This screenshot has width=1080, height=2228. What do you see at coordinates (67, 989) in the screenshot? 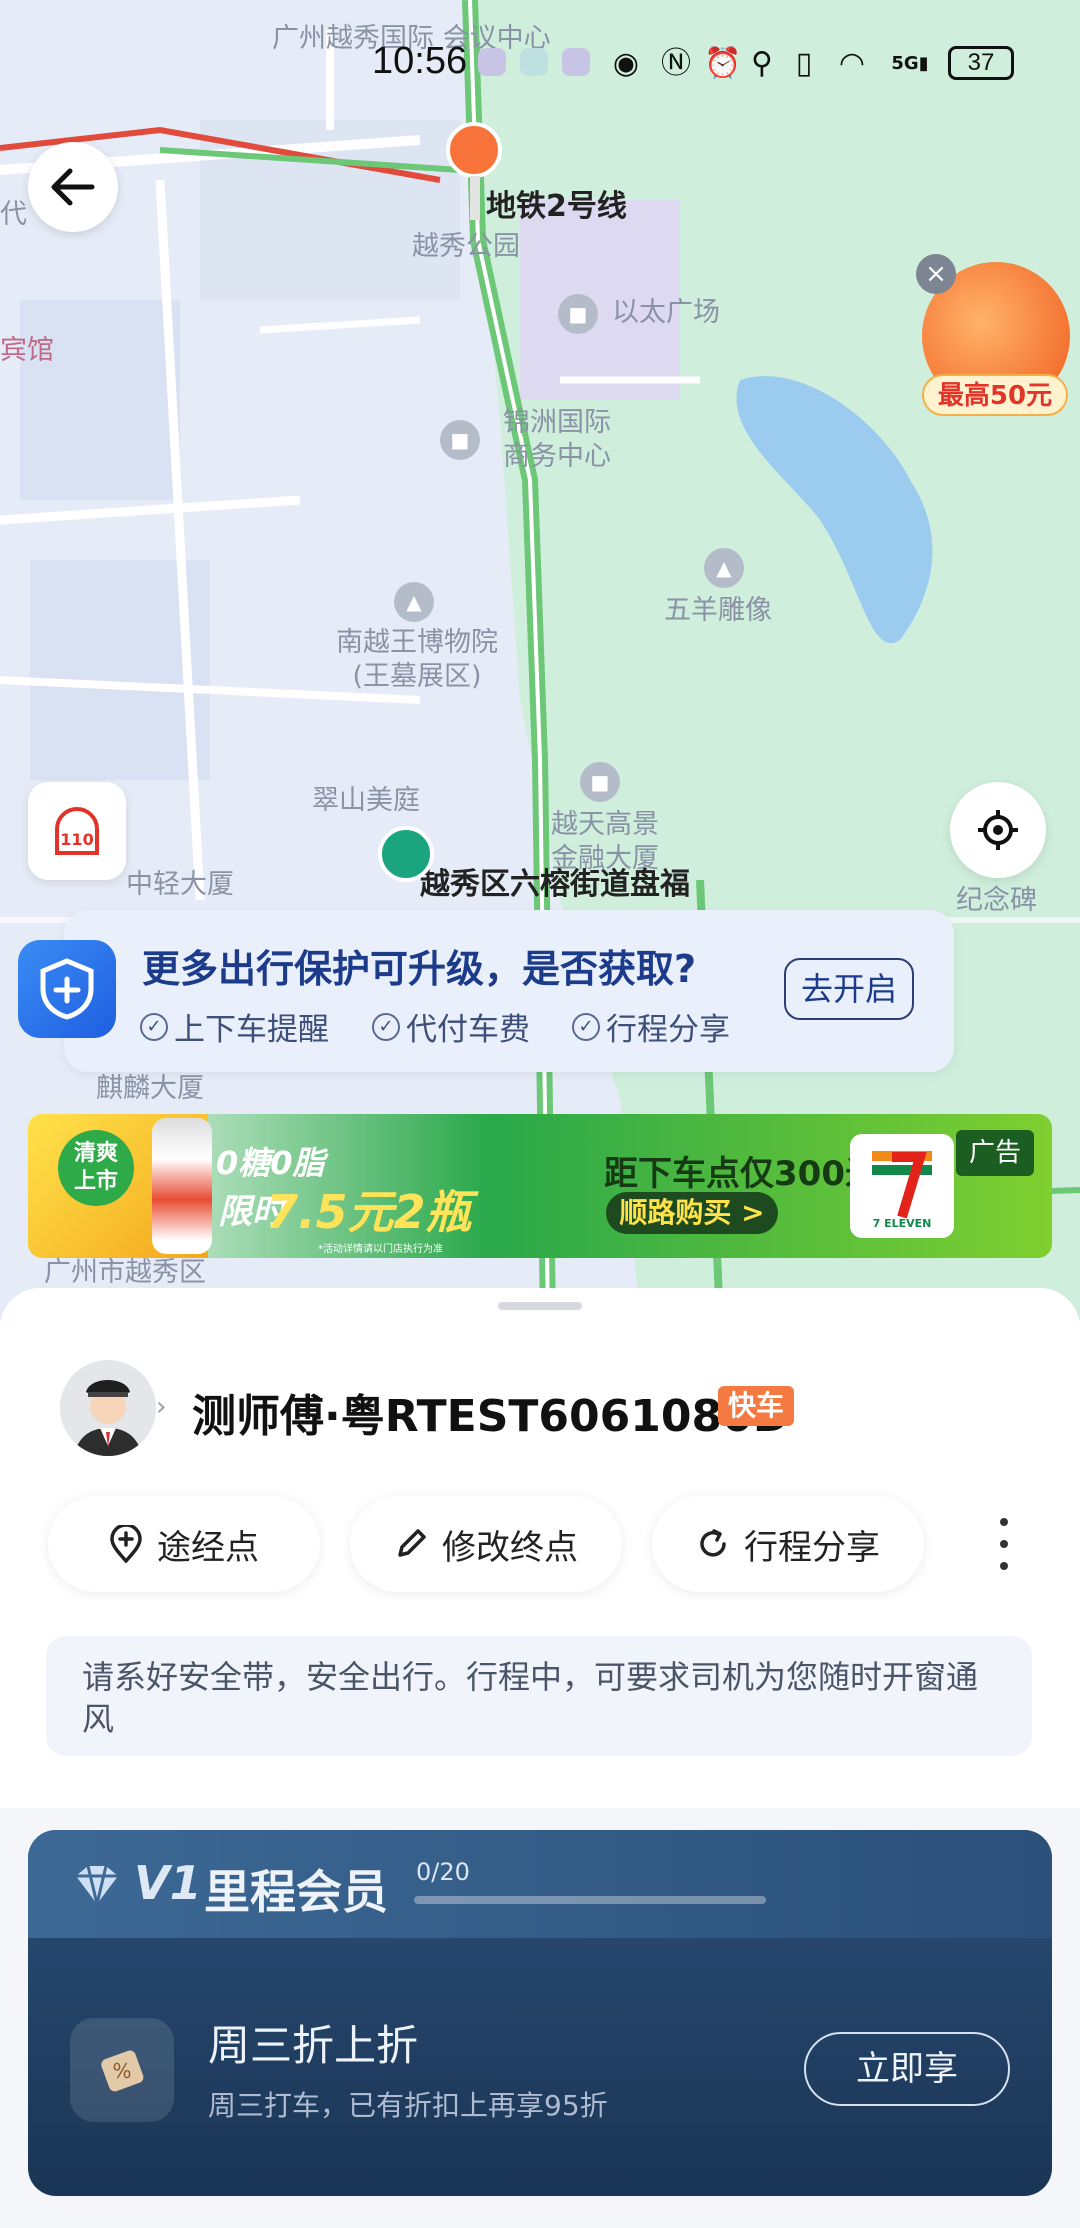
I see `shield-icon` at bounding box center [67, 989].